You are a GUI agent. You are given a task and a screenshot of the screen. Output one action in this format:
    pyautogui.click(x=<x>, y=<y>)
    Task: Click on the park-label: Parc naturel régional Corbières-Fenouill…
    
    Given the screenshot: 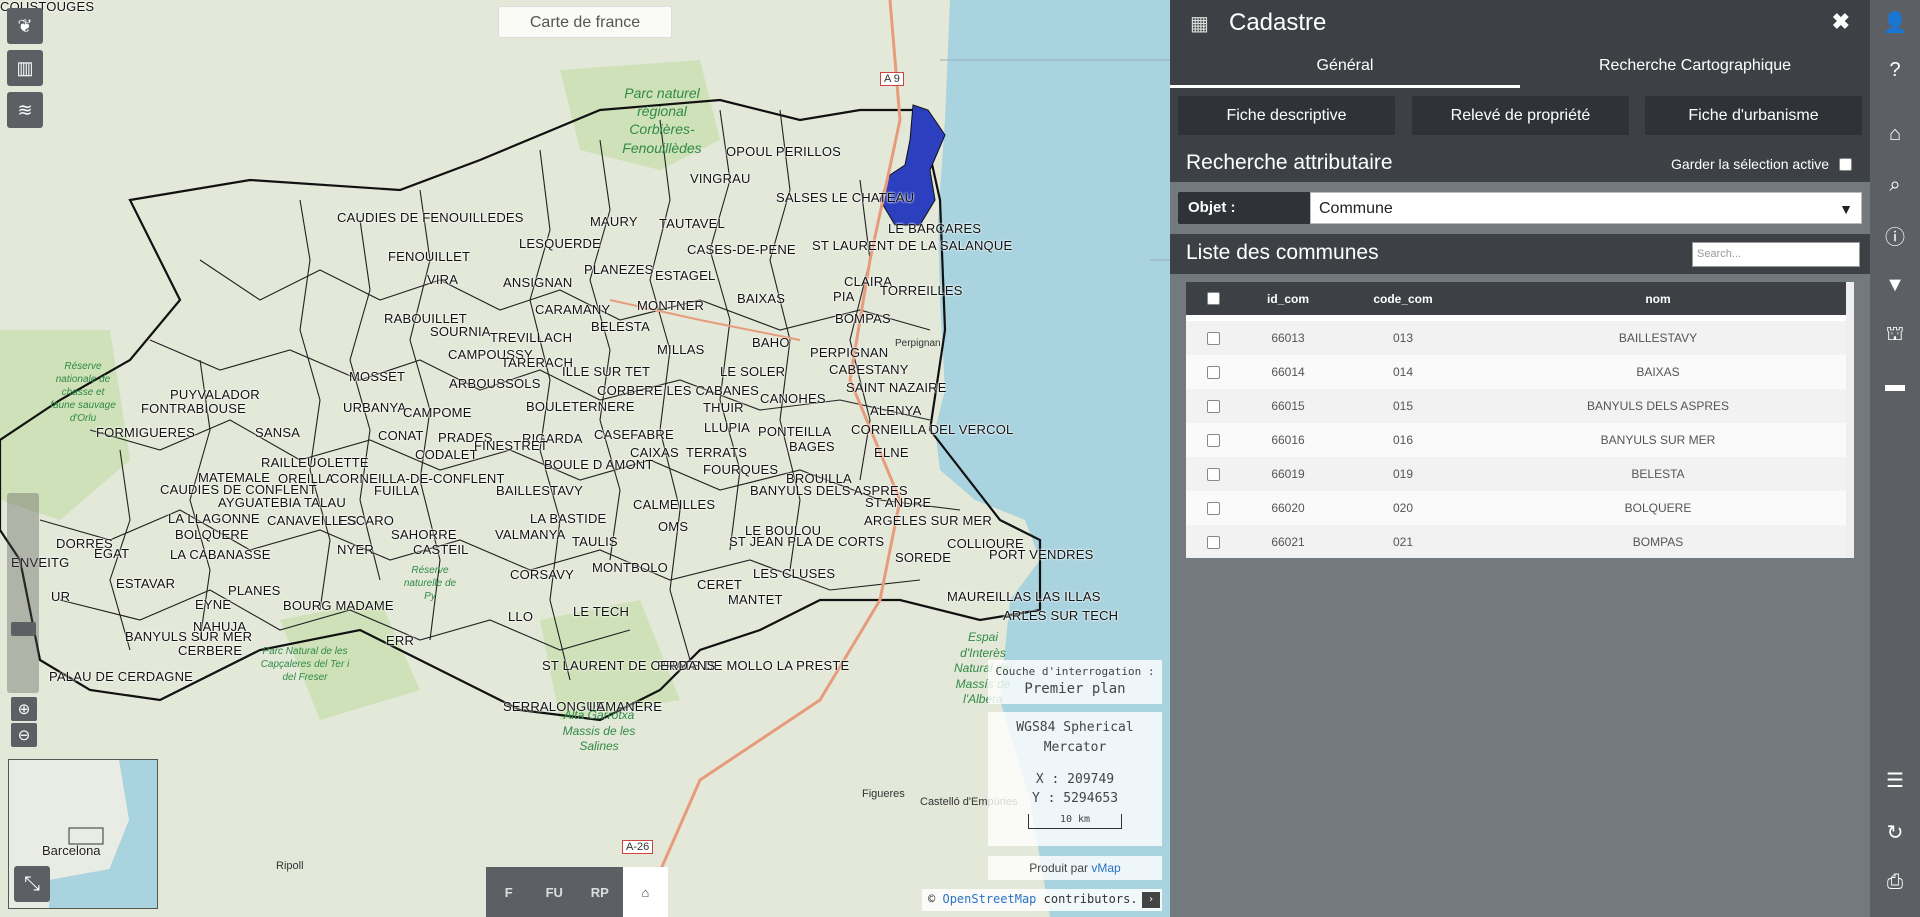 What is the action you would take?
    pyautogui.click(x=662, y=120)
    